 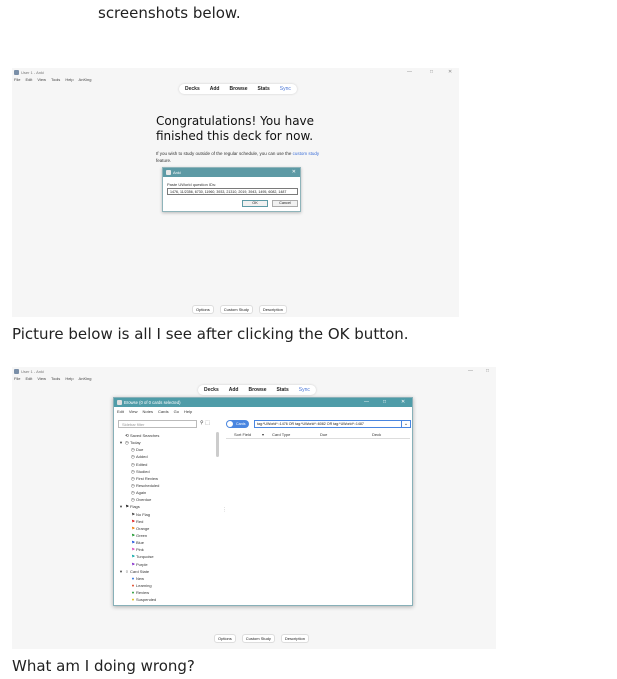 I want to click on sidebar-item: ◷Rescheduled, so click(x=166, y=485).